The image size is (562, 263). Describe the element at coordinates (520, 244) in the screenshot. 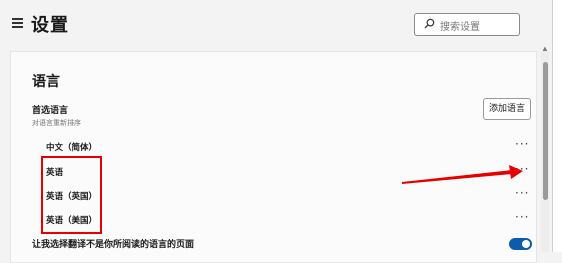

I see `translate-toggle` at that location.